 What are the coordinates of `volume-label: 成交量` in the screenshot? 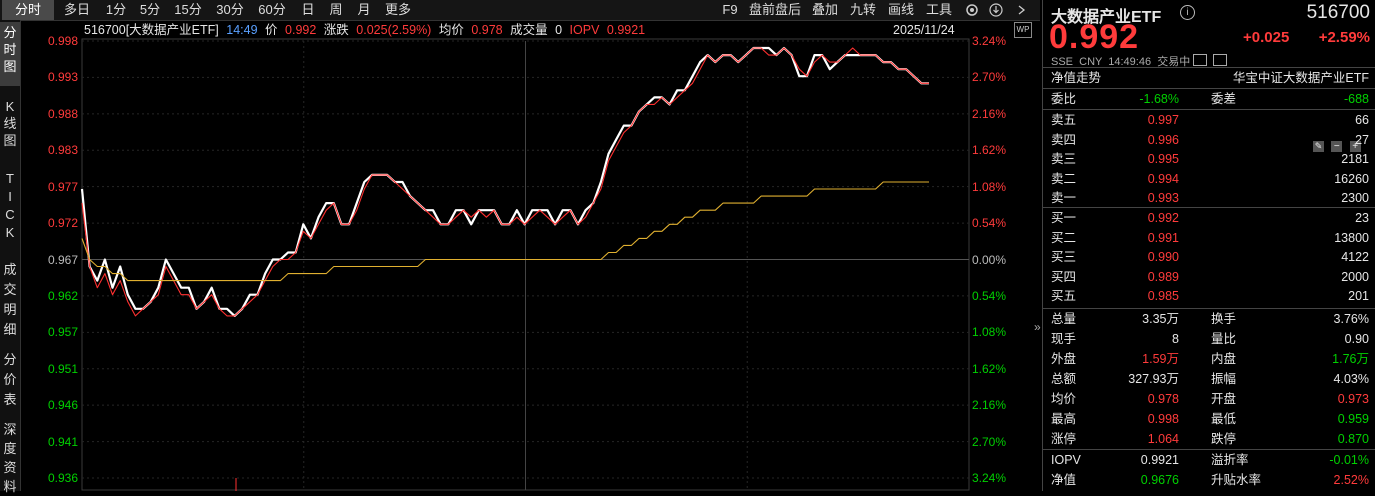 It's located at (529, 30).